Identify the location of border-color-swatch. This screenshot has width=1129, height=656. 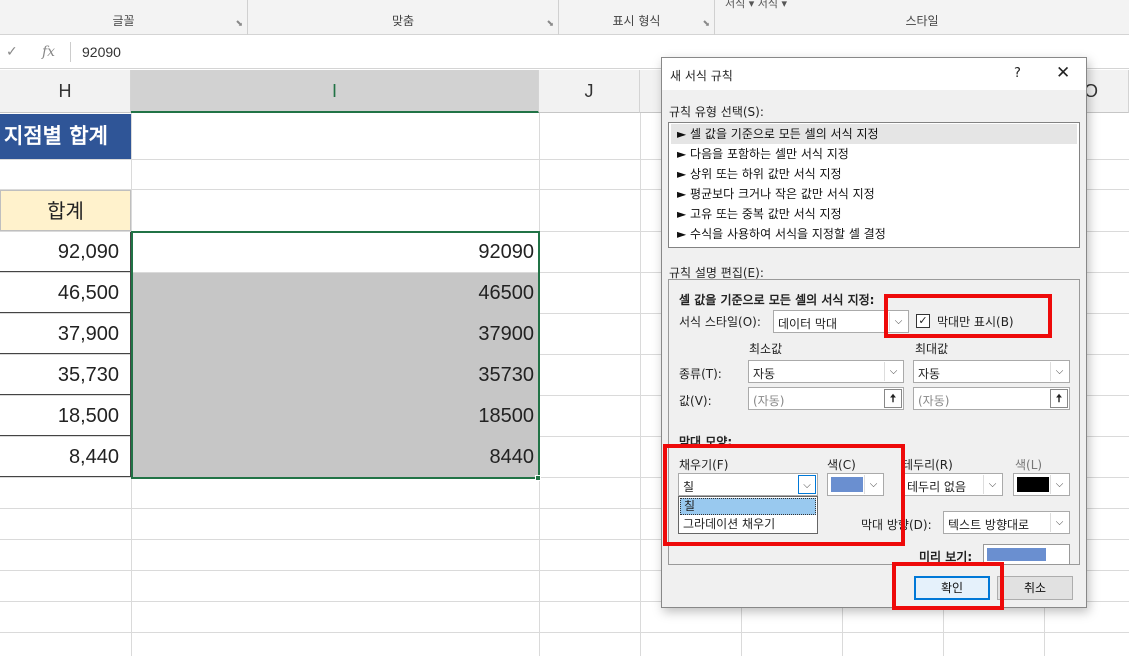
(1033, 484).